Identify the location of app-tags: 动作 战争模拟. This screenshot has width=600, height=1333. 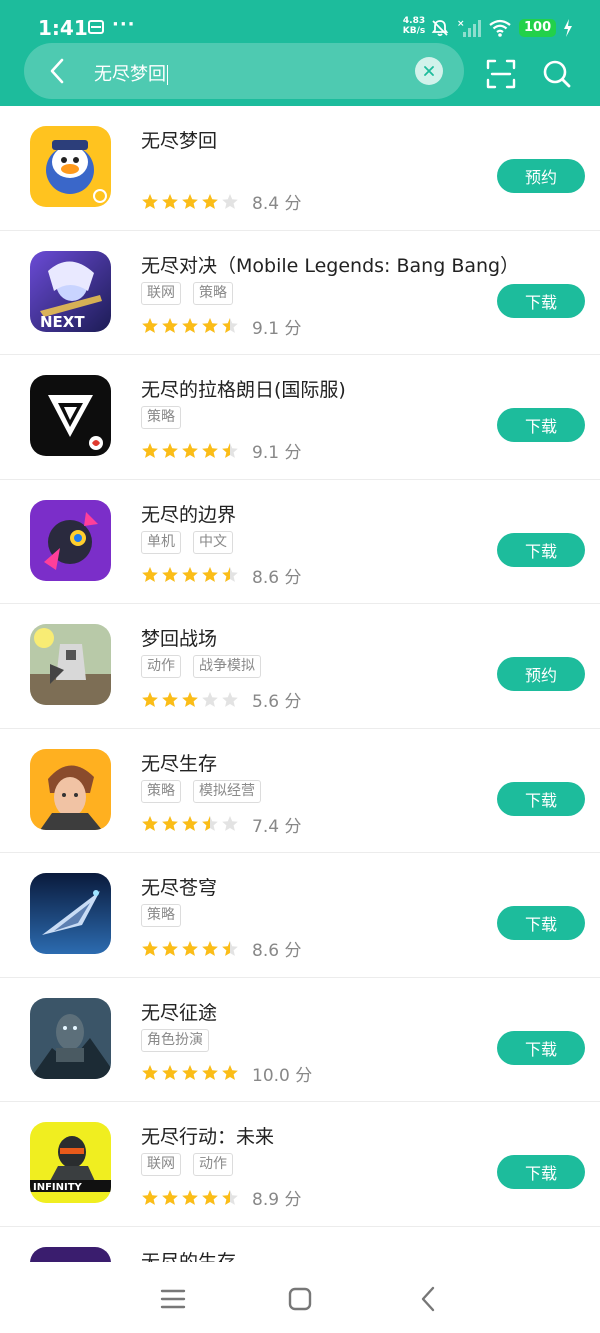
(201, 666).